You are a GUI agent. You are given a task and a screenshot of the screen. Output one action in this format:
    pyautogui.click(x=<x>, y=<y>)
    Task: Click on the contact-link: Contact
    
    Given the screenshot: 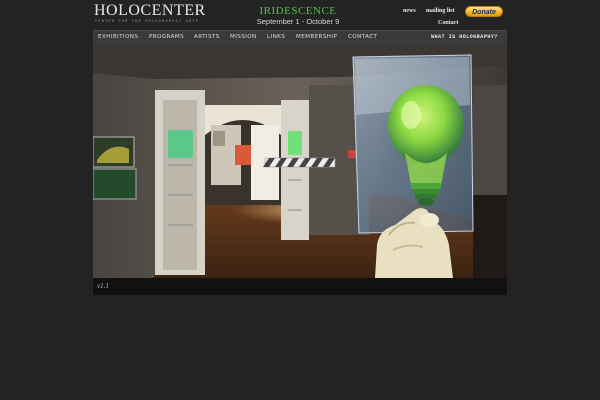 What is the action you would take?
    pyautogui.click(x=448, y=23)
    